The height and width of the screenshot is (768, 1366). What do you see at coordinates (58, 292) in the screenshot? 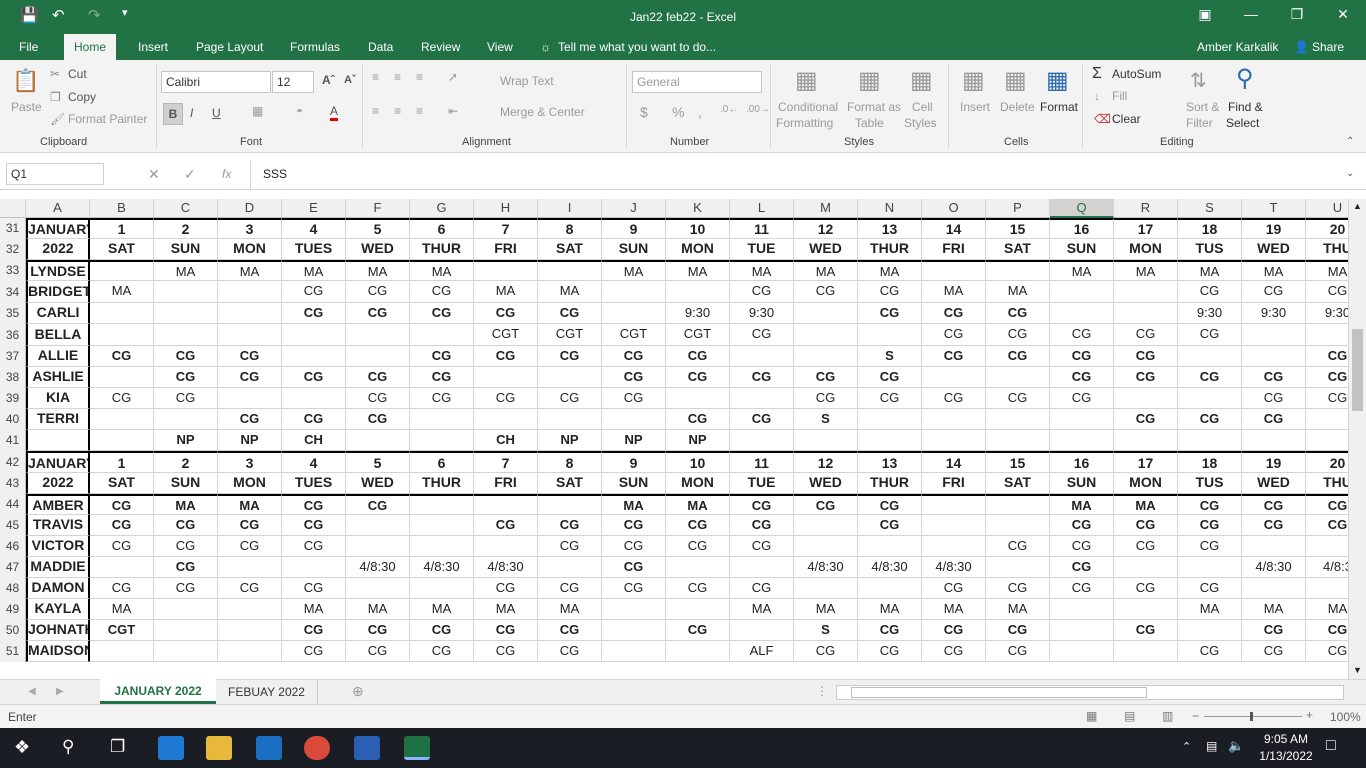
I see `grid-cell: BRIDGET` at bounding box center [58, 292].